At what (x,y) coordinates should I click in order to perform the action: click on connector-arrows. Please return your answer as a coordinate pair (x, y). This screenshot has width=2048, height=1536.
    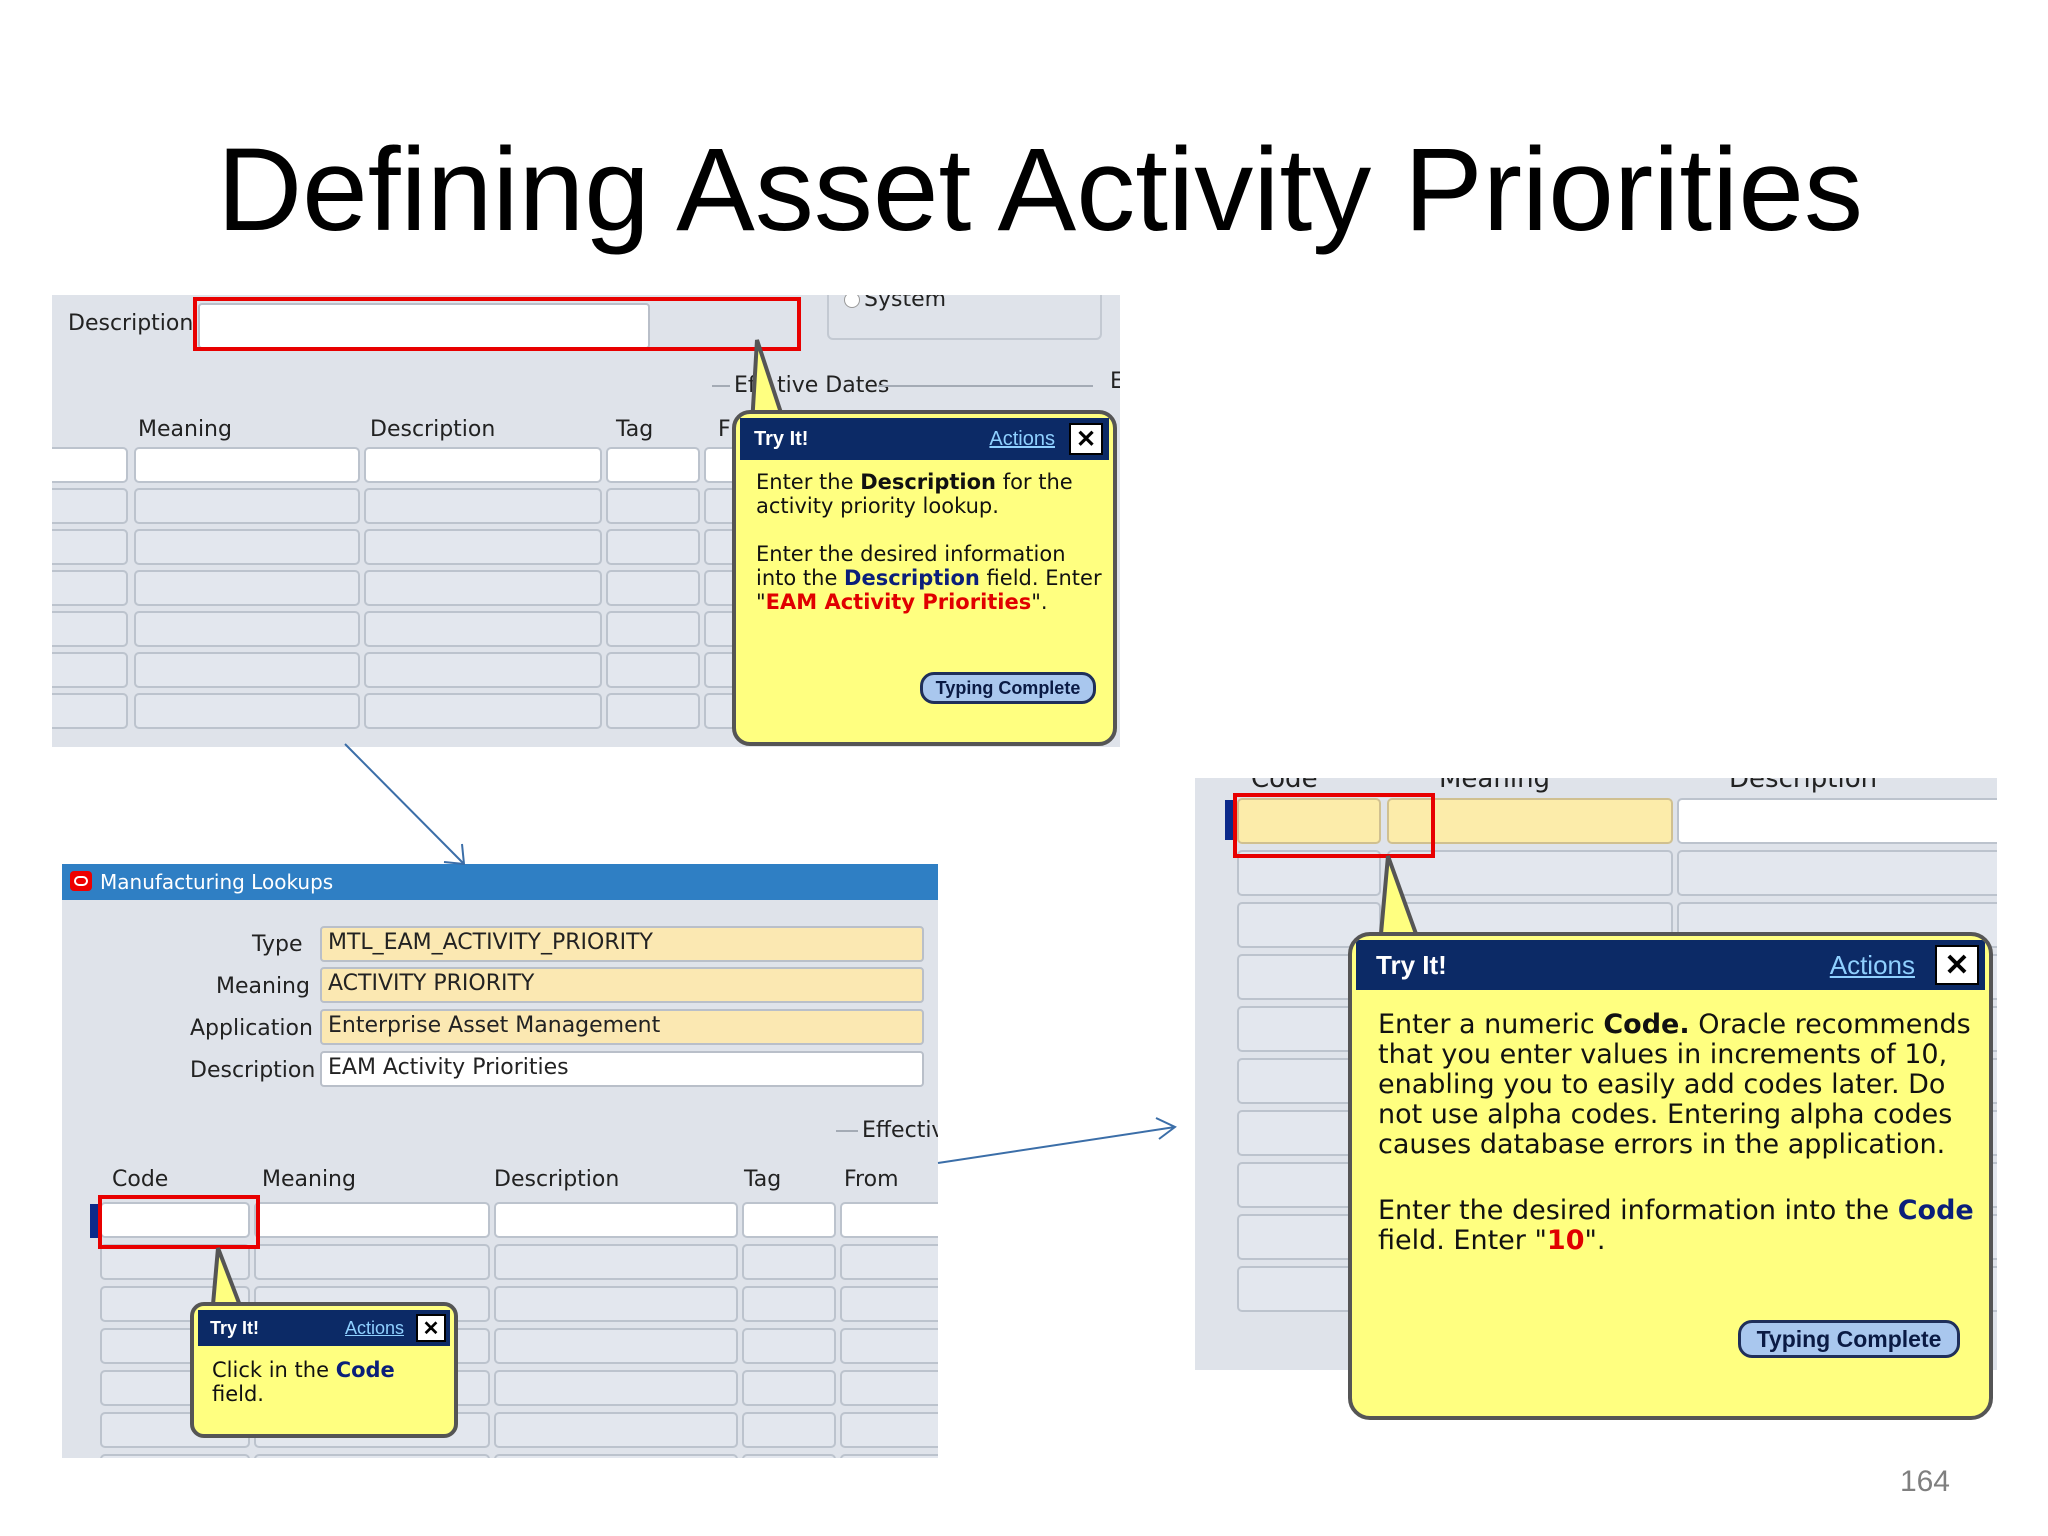
    Looking at the image, I should click on (760, 953).